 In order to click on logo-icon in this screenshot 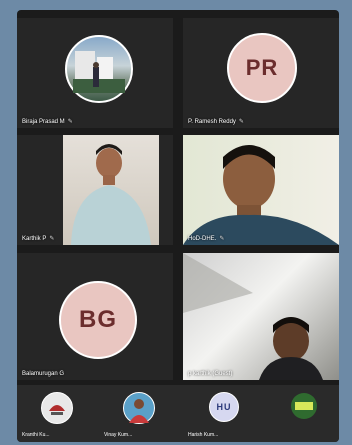, I will do `click(57, 410)`.